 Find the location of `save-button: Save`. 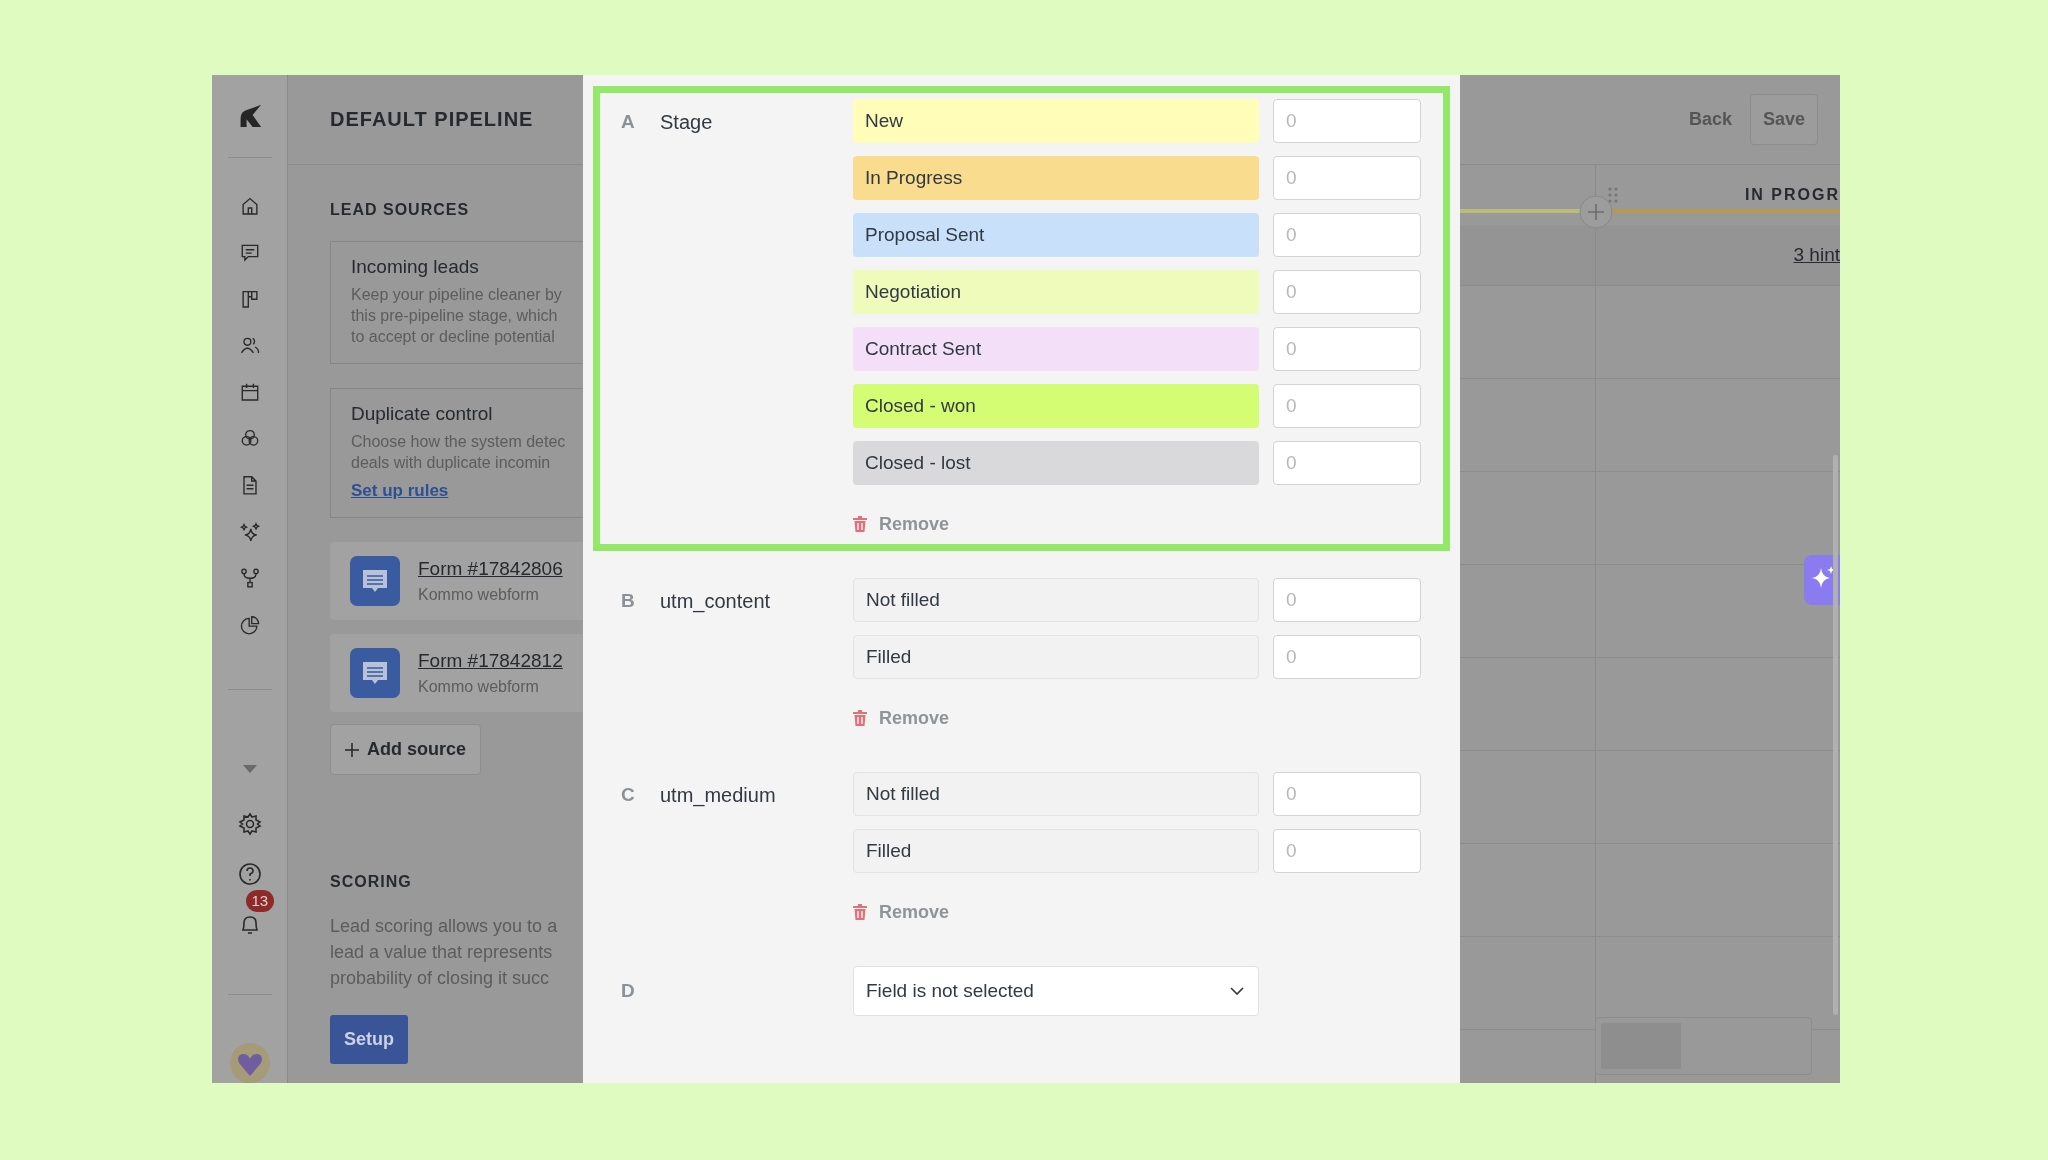

save-button: Save is located at coordinates (1783, 119).